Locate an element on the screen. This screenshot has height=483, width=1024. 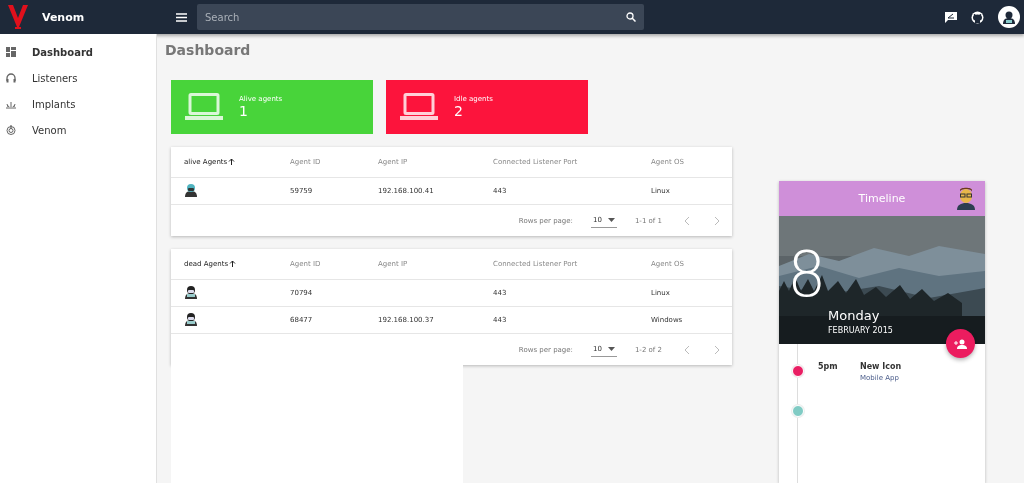
venom-logo-icon is located at coordinates (18, 17).